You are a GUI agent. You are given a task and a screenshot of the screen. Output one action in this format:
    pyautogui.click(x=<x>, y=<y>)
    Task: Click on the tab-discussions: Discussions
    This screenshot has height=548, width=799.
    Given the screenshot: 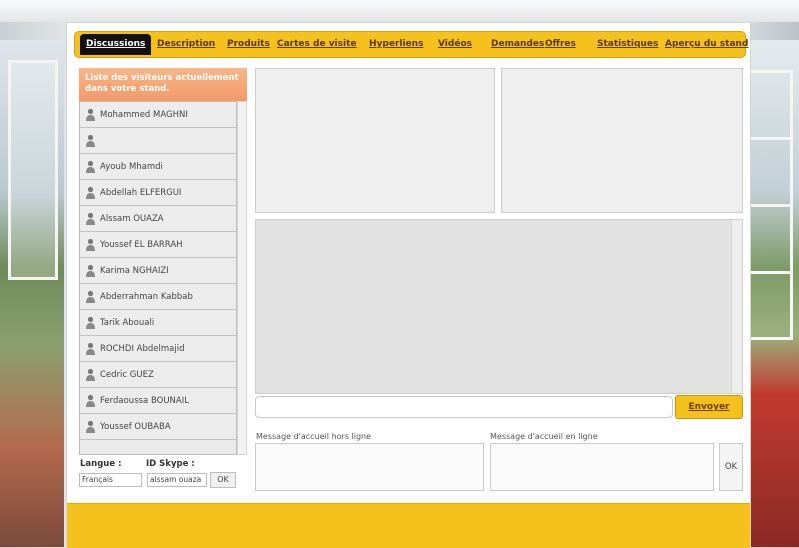 What is the action you would take?
    pyautogui.click(x=116, y=44)
    